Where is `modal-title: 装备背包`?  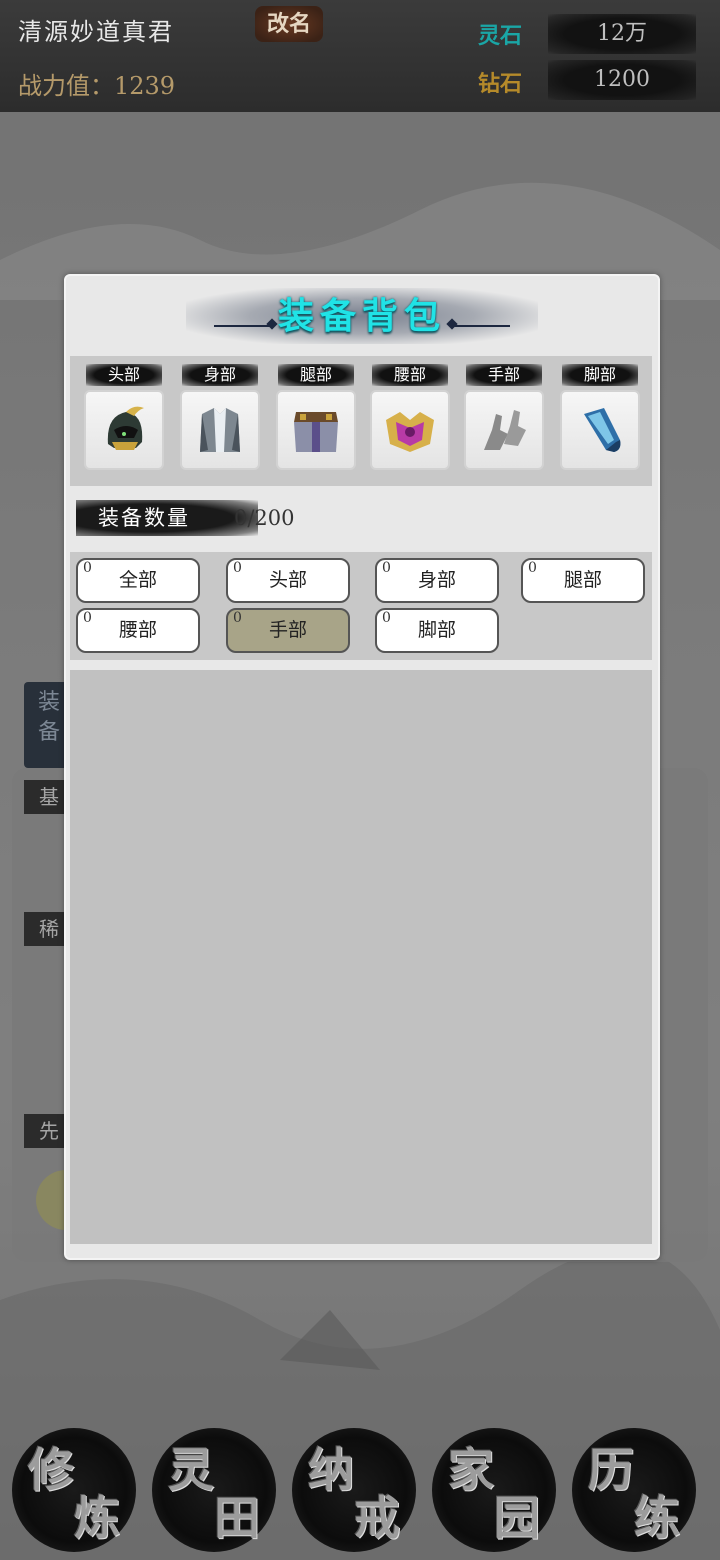
modal-title: 装备背包 is located at coordinates (361, 316).